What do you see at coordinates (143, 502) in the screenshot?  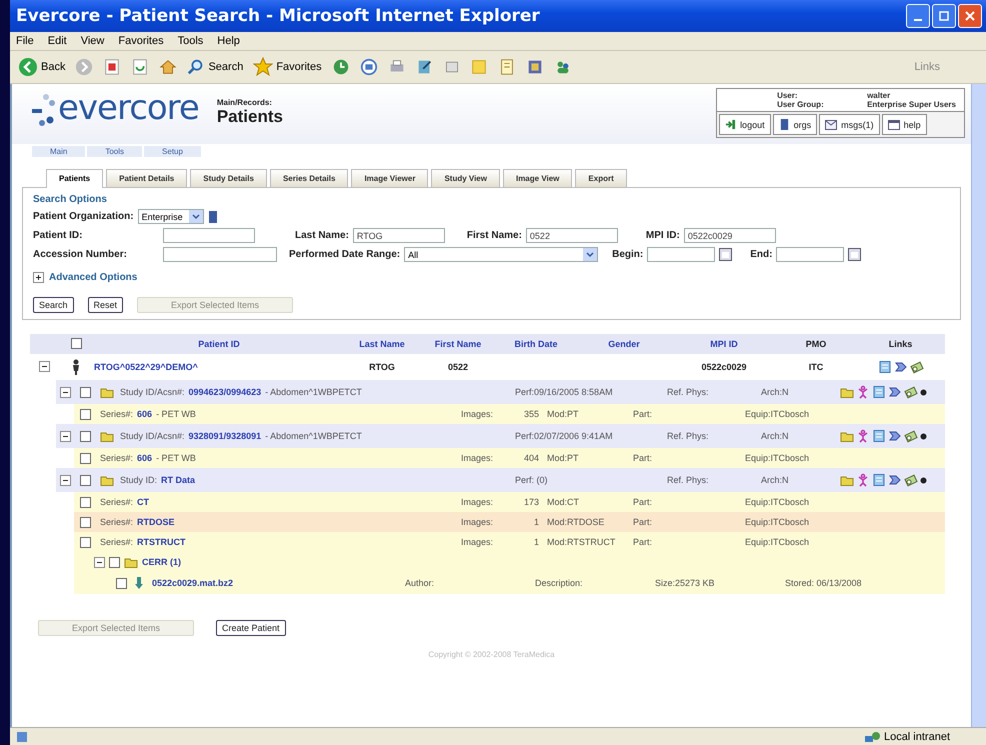 I see `series-id-link: CT` at bounding box center [143, 502].